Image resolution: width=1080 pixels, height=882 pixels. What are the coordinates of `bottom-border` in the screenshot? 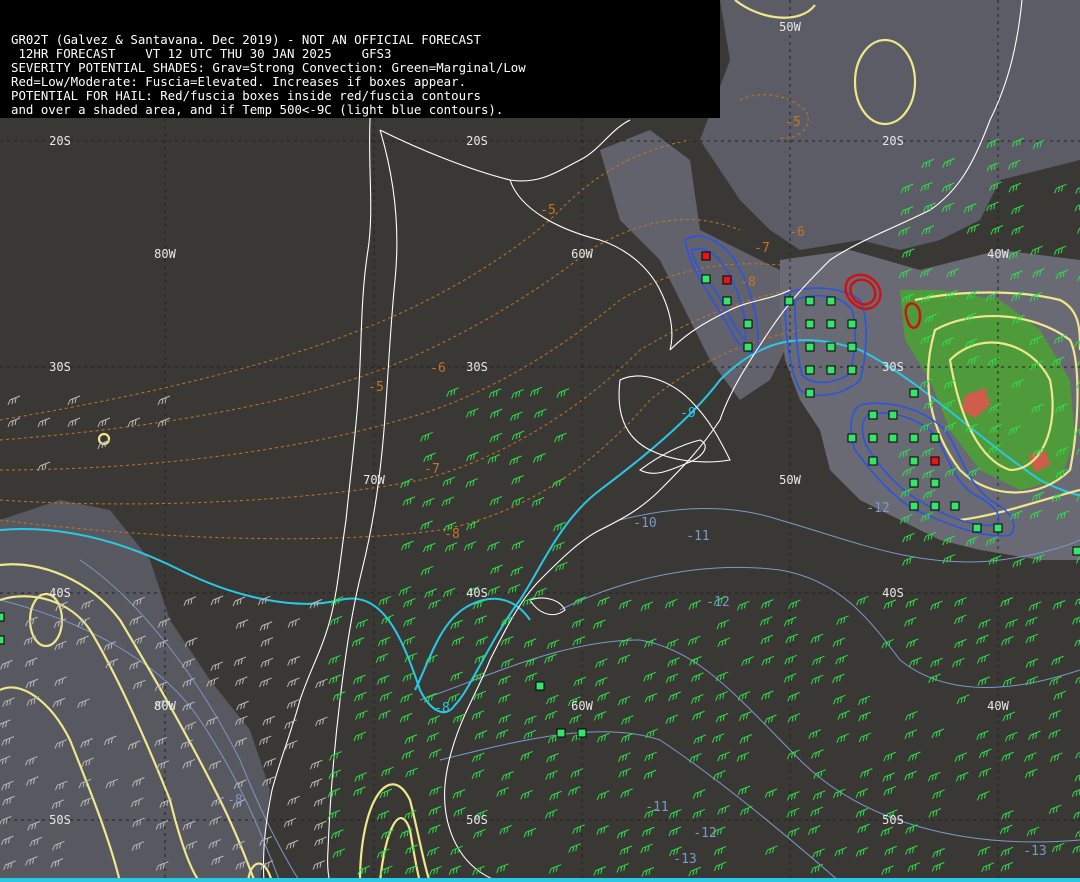 It's located at (540, 880).